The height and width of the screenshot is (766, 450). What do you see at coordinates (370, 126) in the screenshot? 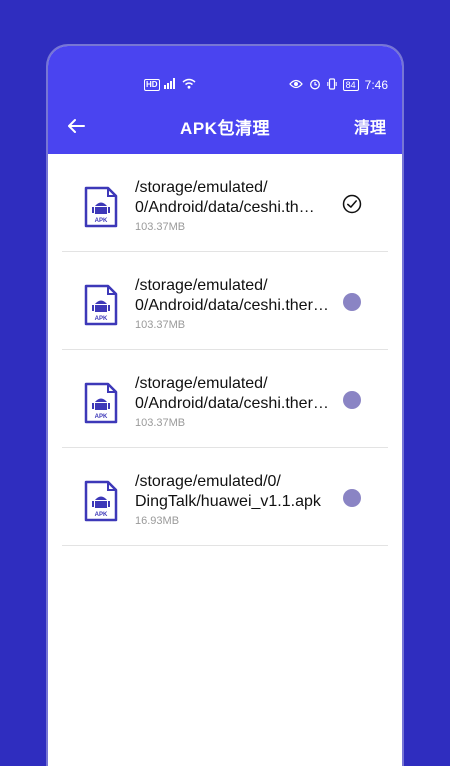
I see `clean-button: 清理` at bounding box center [370, 126].